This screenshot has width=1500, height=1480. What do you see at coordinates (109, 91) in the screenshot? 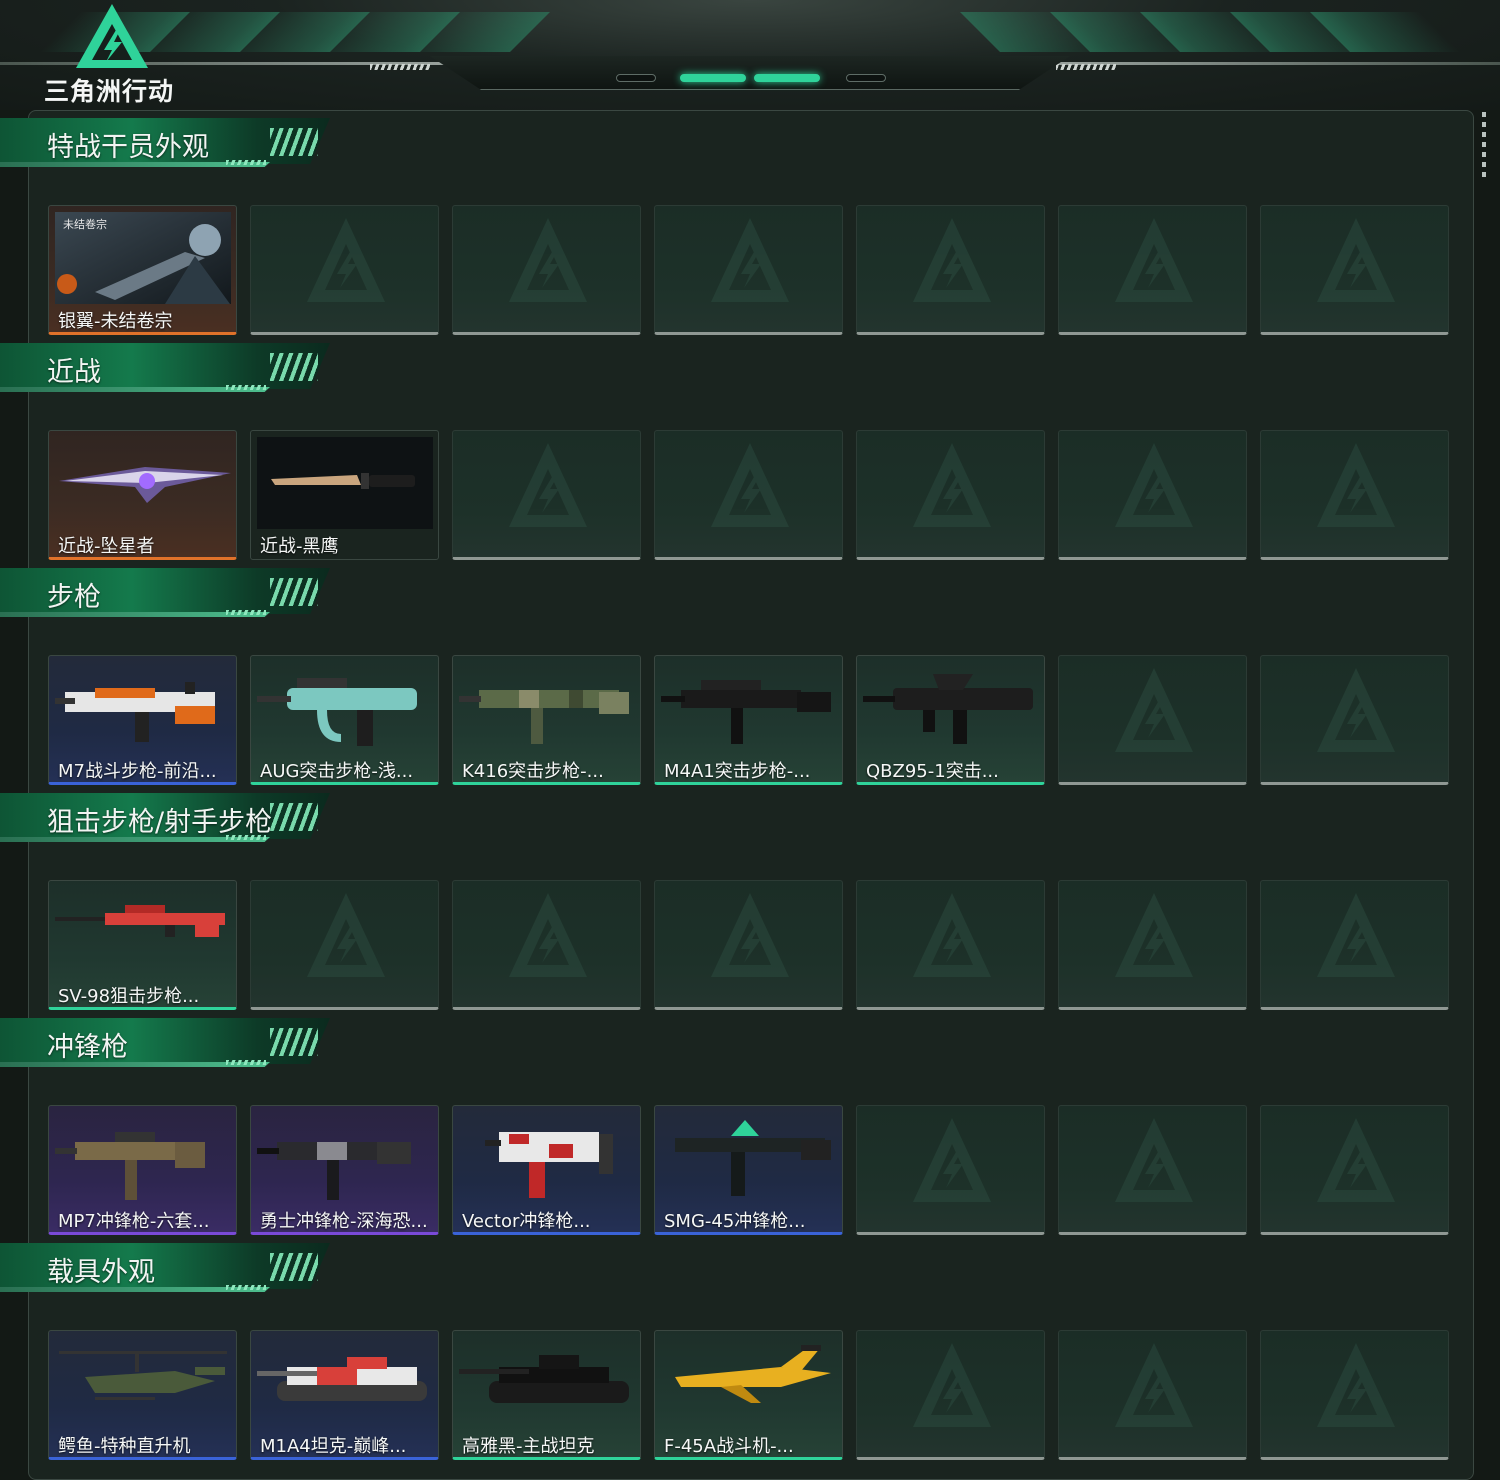
I see `logo-text: 三角洲行动` at bounding box center [109, 91].